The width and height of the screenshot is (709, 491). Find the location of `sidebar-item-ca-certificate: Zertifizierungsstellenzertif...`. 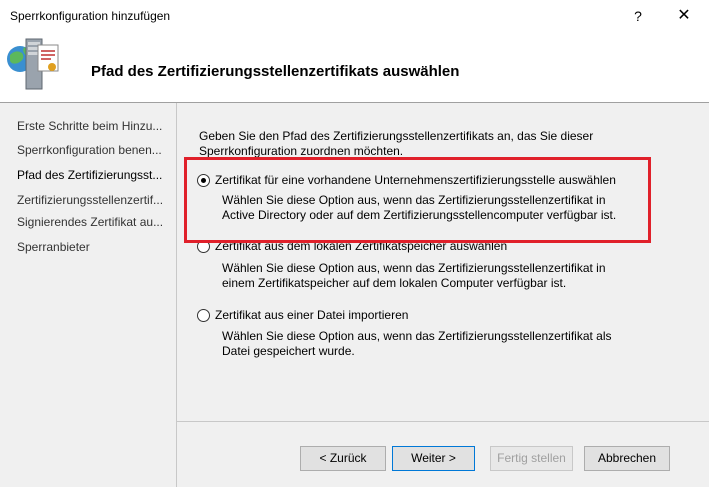

sidebar-item-ca-certificate: Zertifizierungsstellenzertif... is located at coordinates (92, 200).